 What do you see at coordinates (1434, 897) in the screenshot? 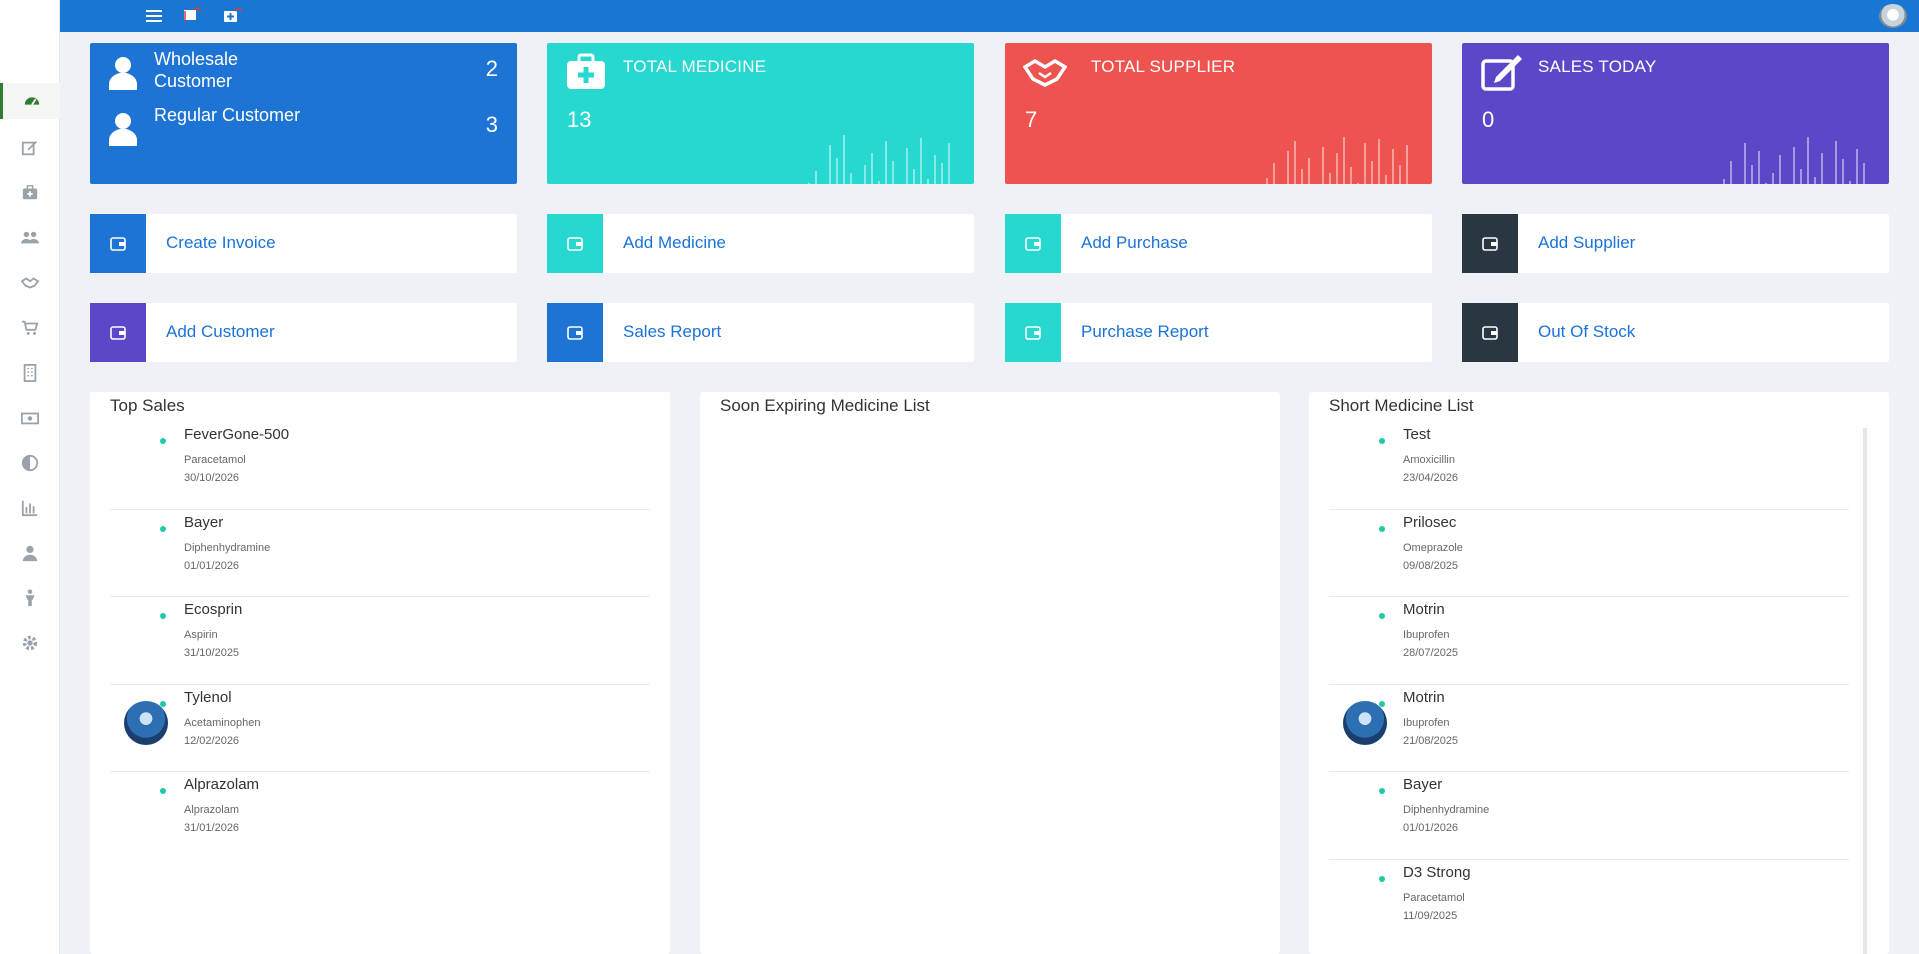
I see `generic-name: Paracetamol` at bounding box center [1434, 897].